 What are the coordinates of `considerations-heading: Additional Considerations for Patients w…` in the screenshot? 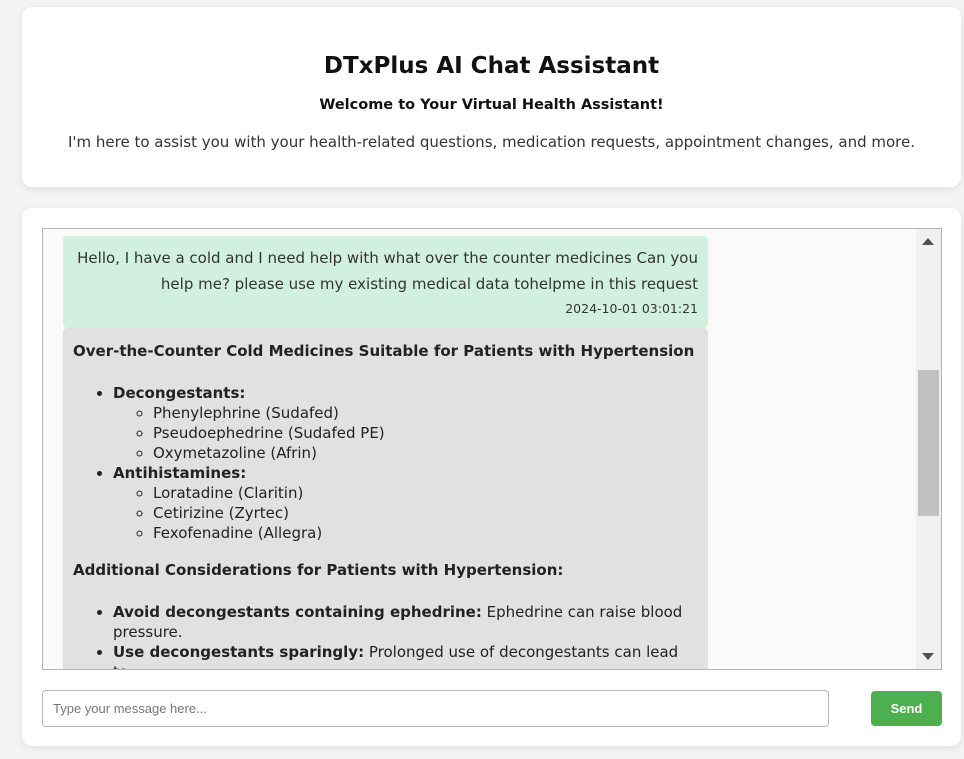 It's located at (318, 570).